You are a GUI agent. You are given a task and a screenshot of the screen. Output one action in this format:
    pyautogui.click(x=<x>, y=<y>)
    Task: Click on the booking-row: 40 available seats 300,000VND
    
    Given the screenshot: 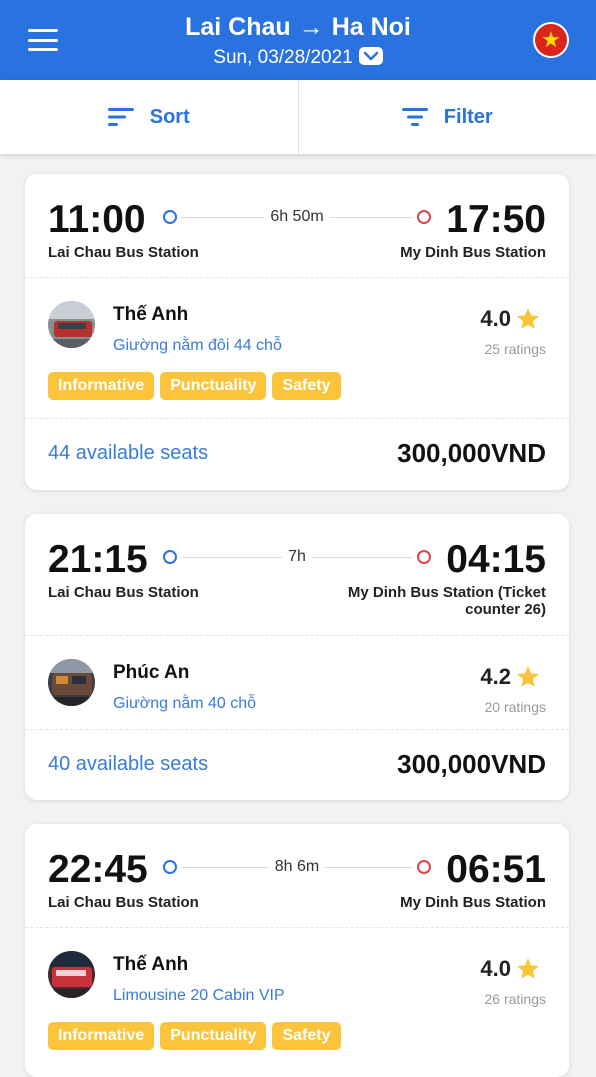 What is the action you would take?
    pyautogui.click(x=297, y=765)
    